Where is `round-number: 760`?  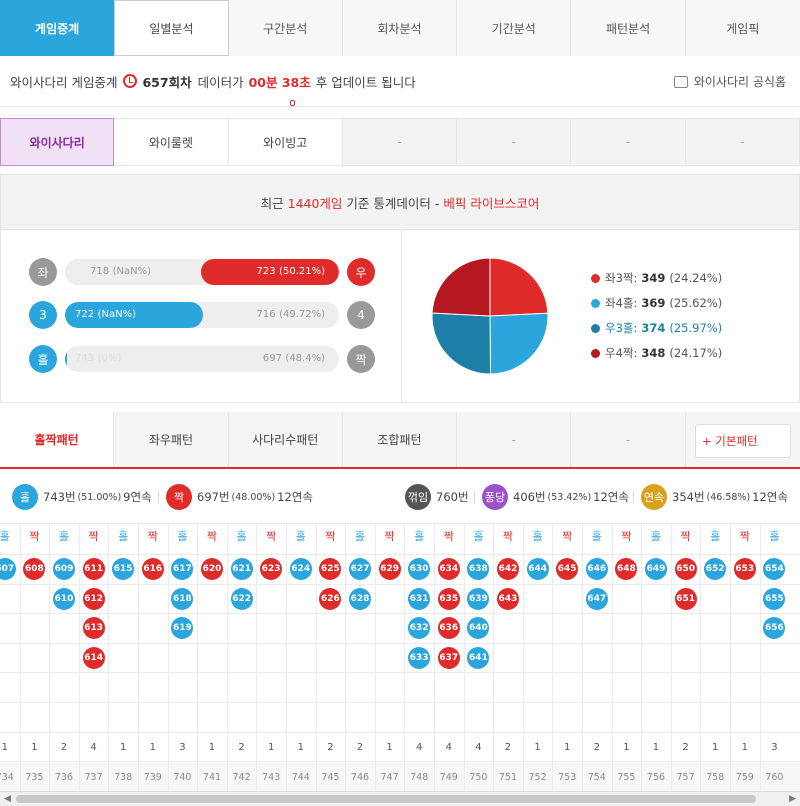
round-number: 760 is located at coordinates (774, 777).